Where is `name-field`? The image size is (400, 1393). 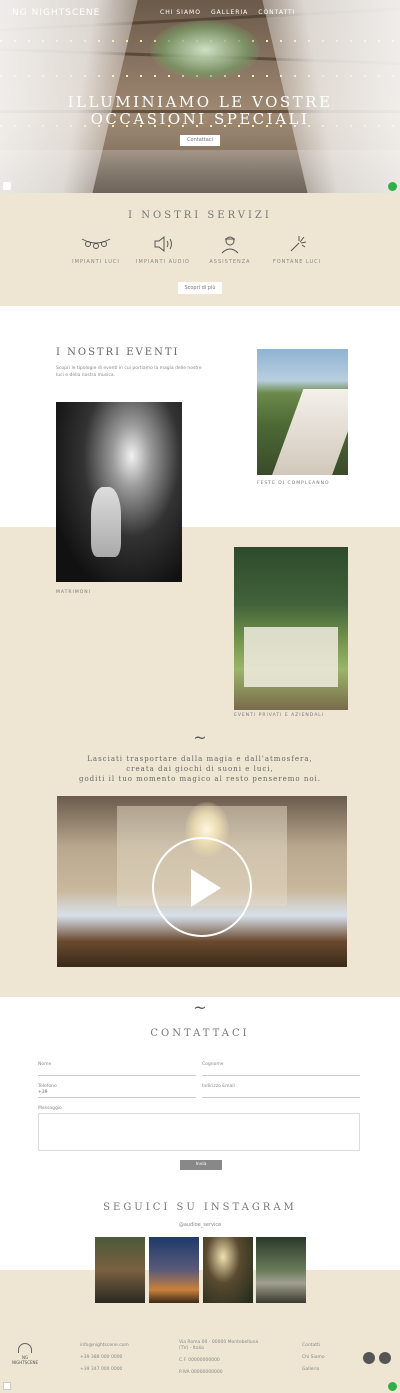
name-field is located at coordinates (117, 1072).